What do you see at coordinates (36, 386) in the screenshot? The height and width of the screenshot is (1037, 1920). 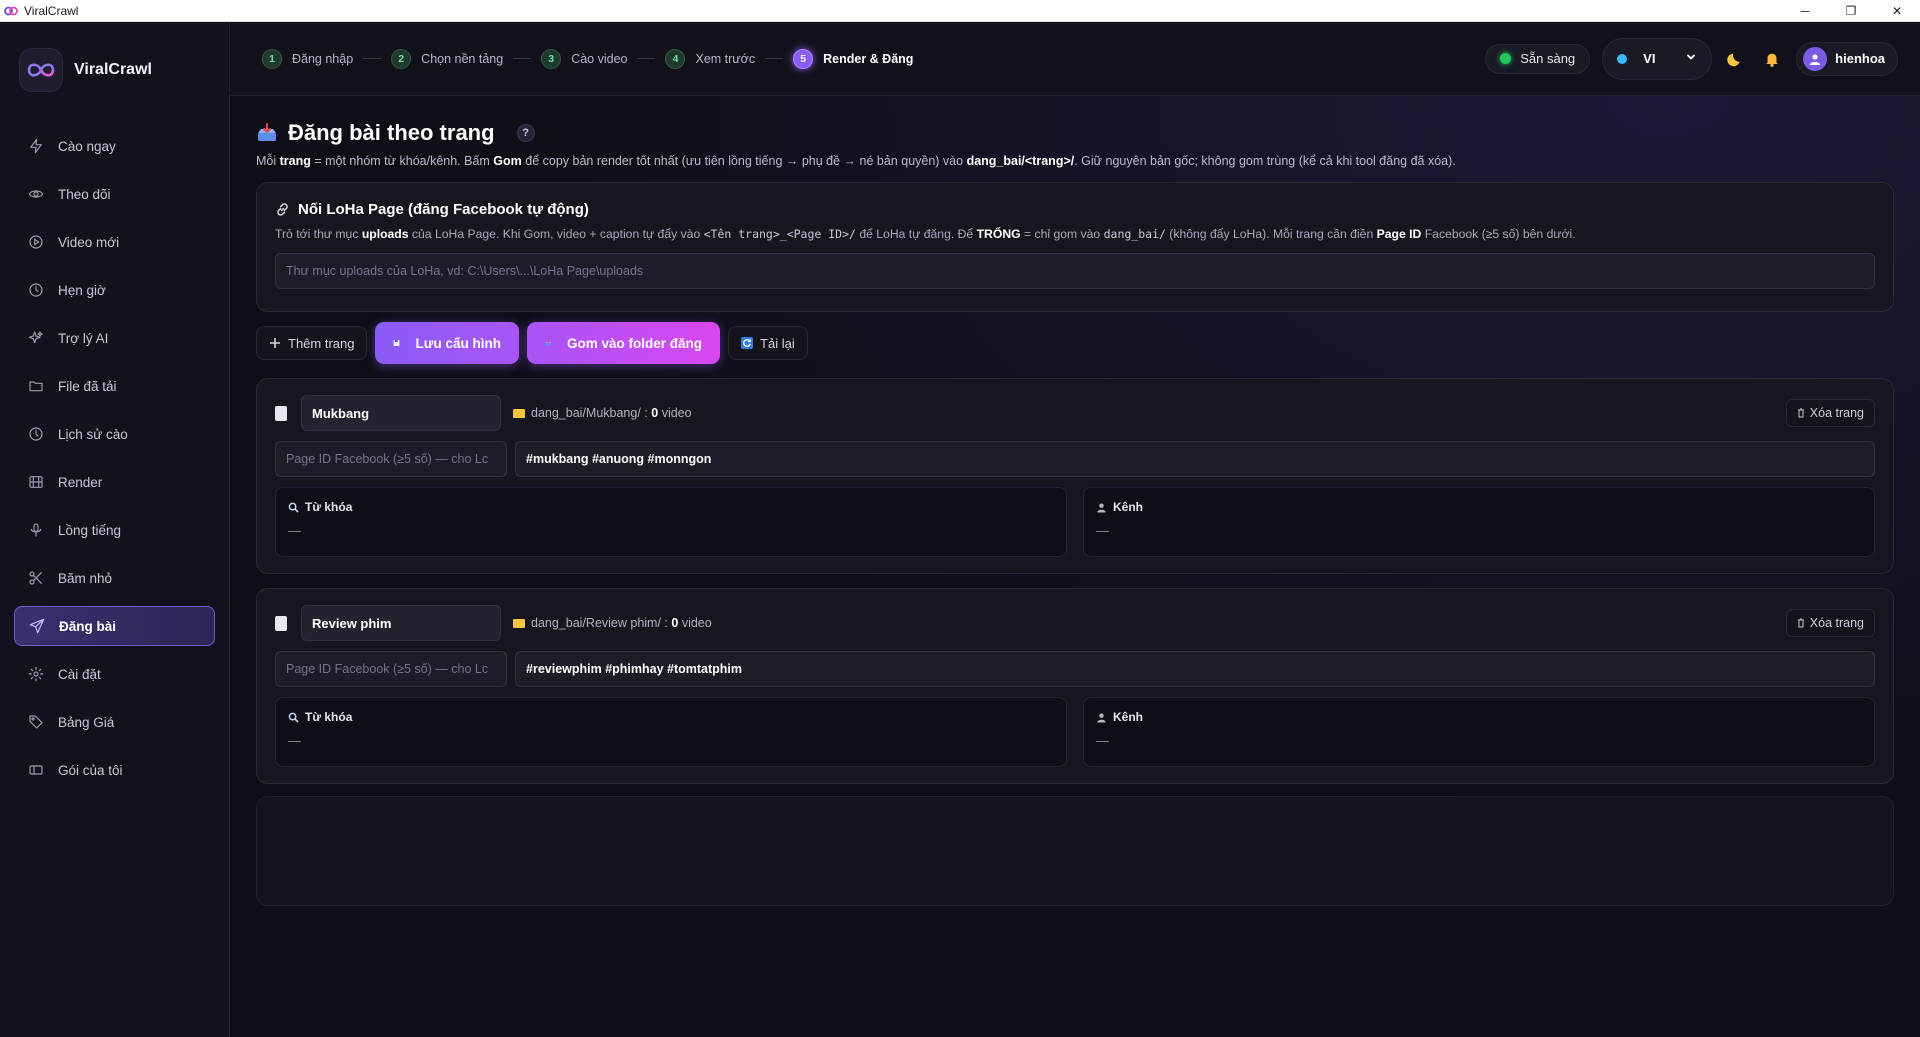 I see `folder-icon` at bounding box center [36, 386].